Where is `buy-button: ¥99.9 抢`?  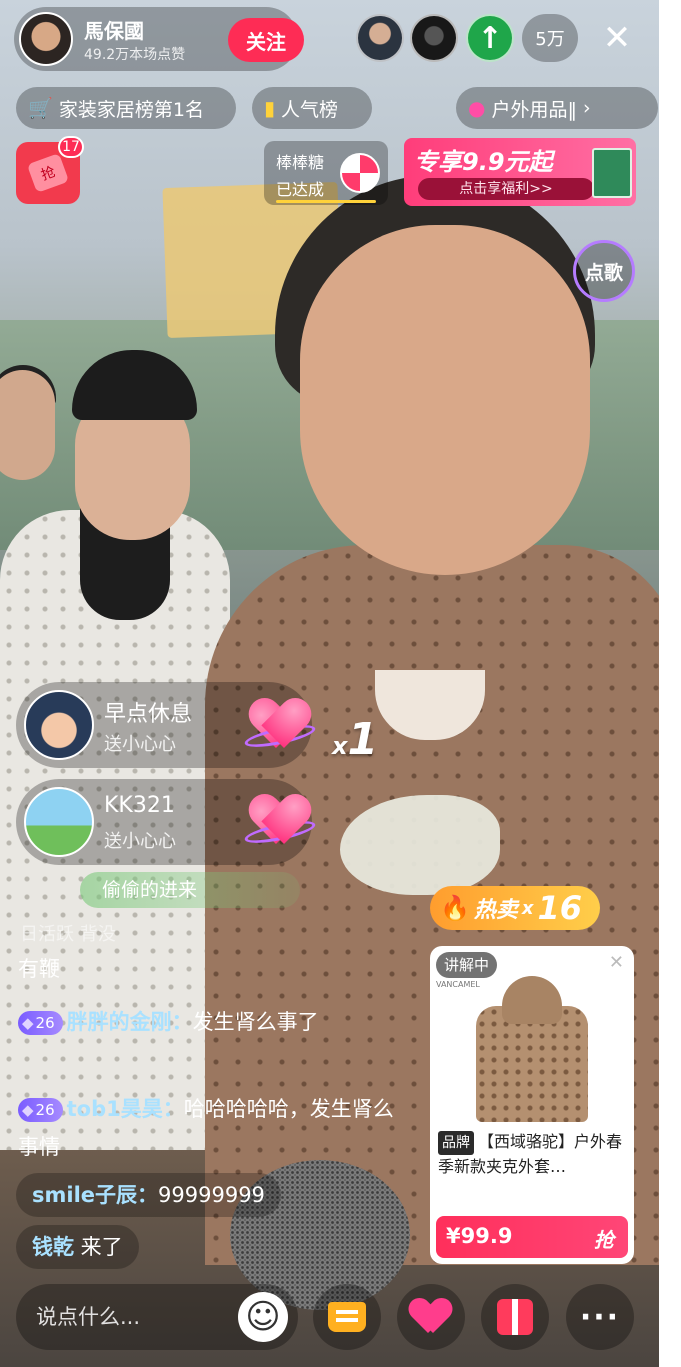
buy-button: ¥99.9 抢 is located at coordinates (532, 1237).